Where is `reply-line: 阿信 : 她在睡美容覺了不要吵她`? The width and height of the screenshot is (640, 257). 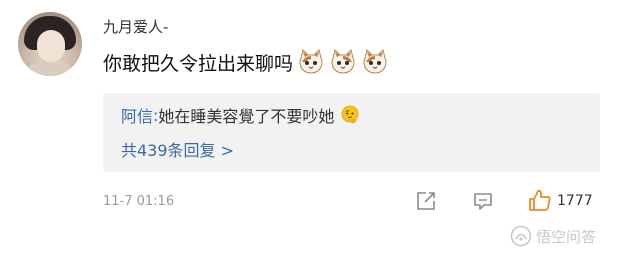 reply-line: 阿信 : 她在睡美容覺了不要吵她 is located at coordinates (240, 115).